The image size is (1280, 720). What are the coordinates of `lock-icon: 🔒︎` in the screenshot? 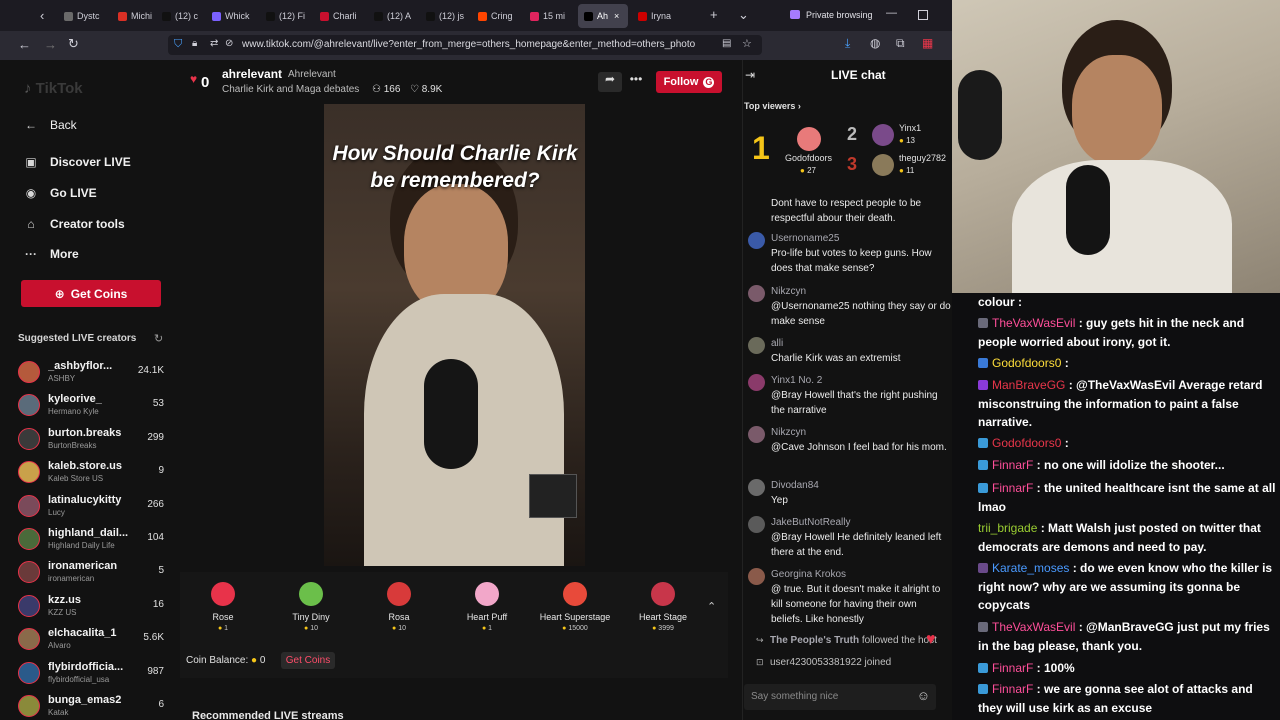 It's located at (194, 43).